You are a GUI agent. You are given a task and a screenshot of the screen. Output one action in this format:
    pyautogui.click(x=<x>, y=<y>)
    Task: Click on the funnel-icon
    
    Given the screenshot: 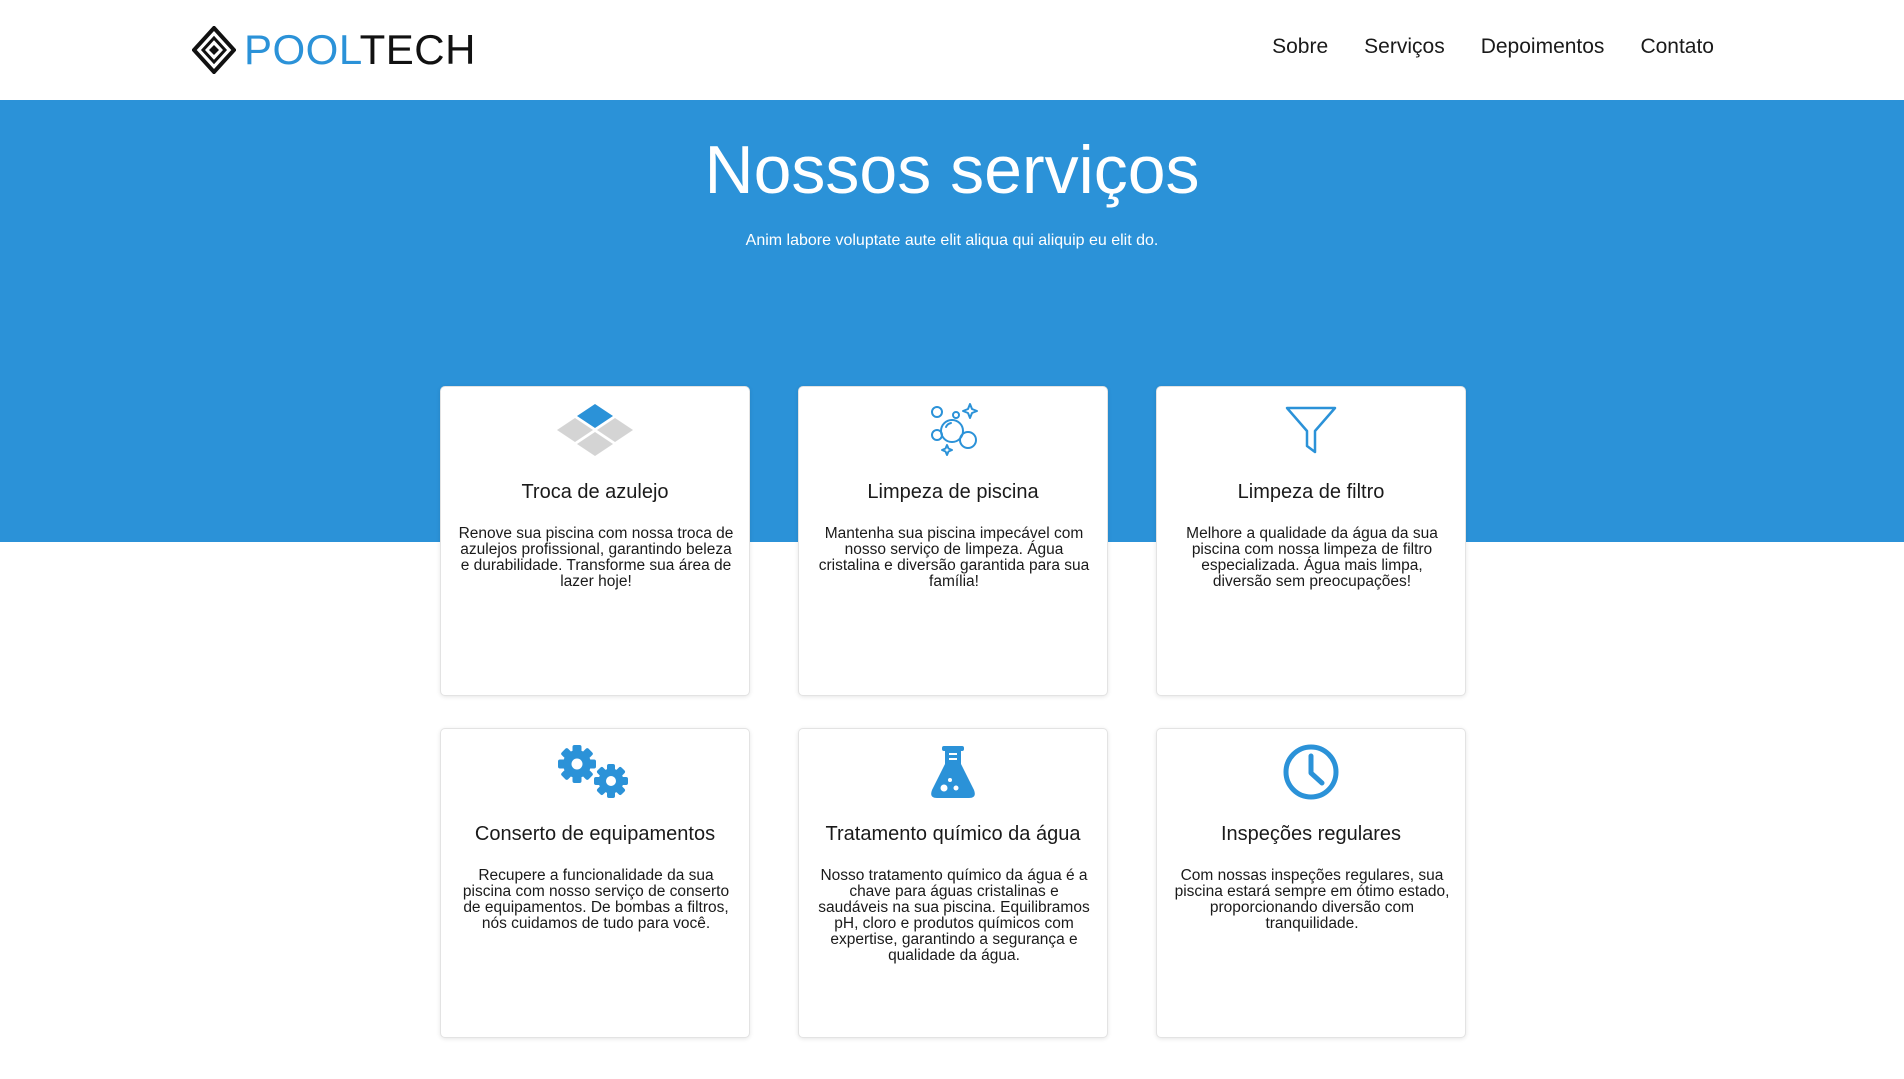 What is the action you would take?
    pyautogui.click(x=1311, y=430)
    